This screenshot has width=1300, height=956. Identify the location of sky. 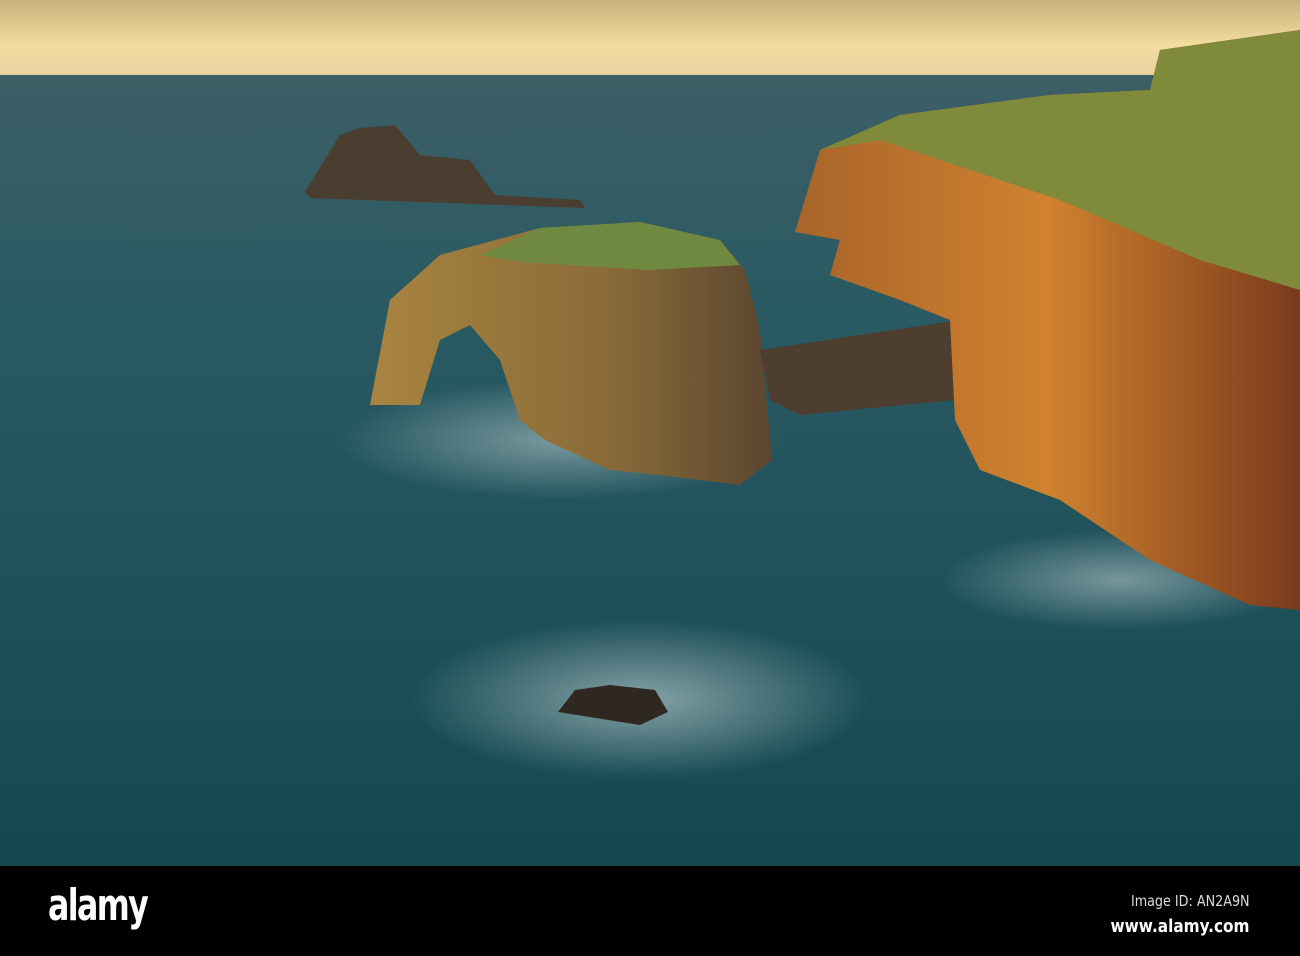
(650, 37).